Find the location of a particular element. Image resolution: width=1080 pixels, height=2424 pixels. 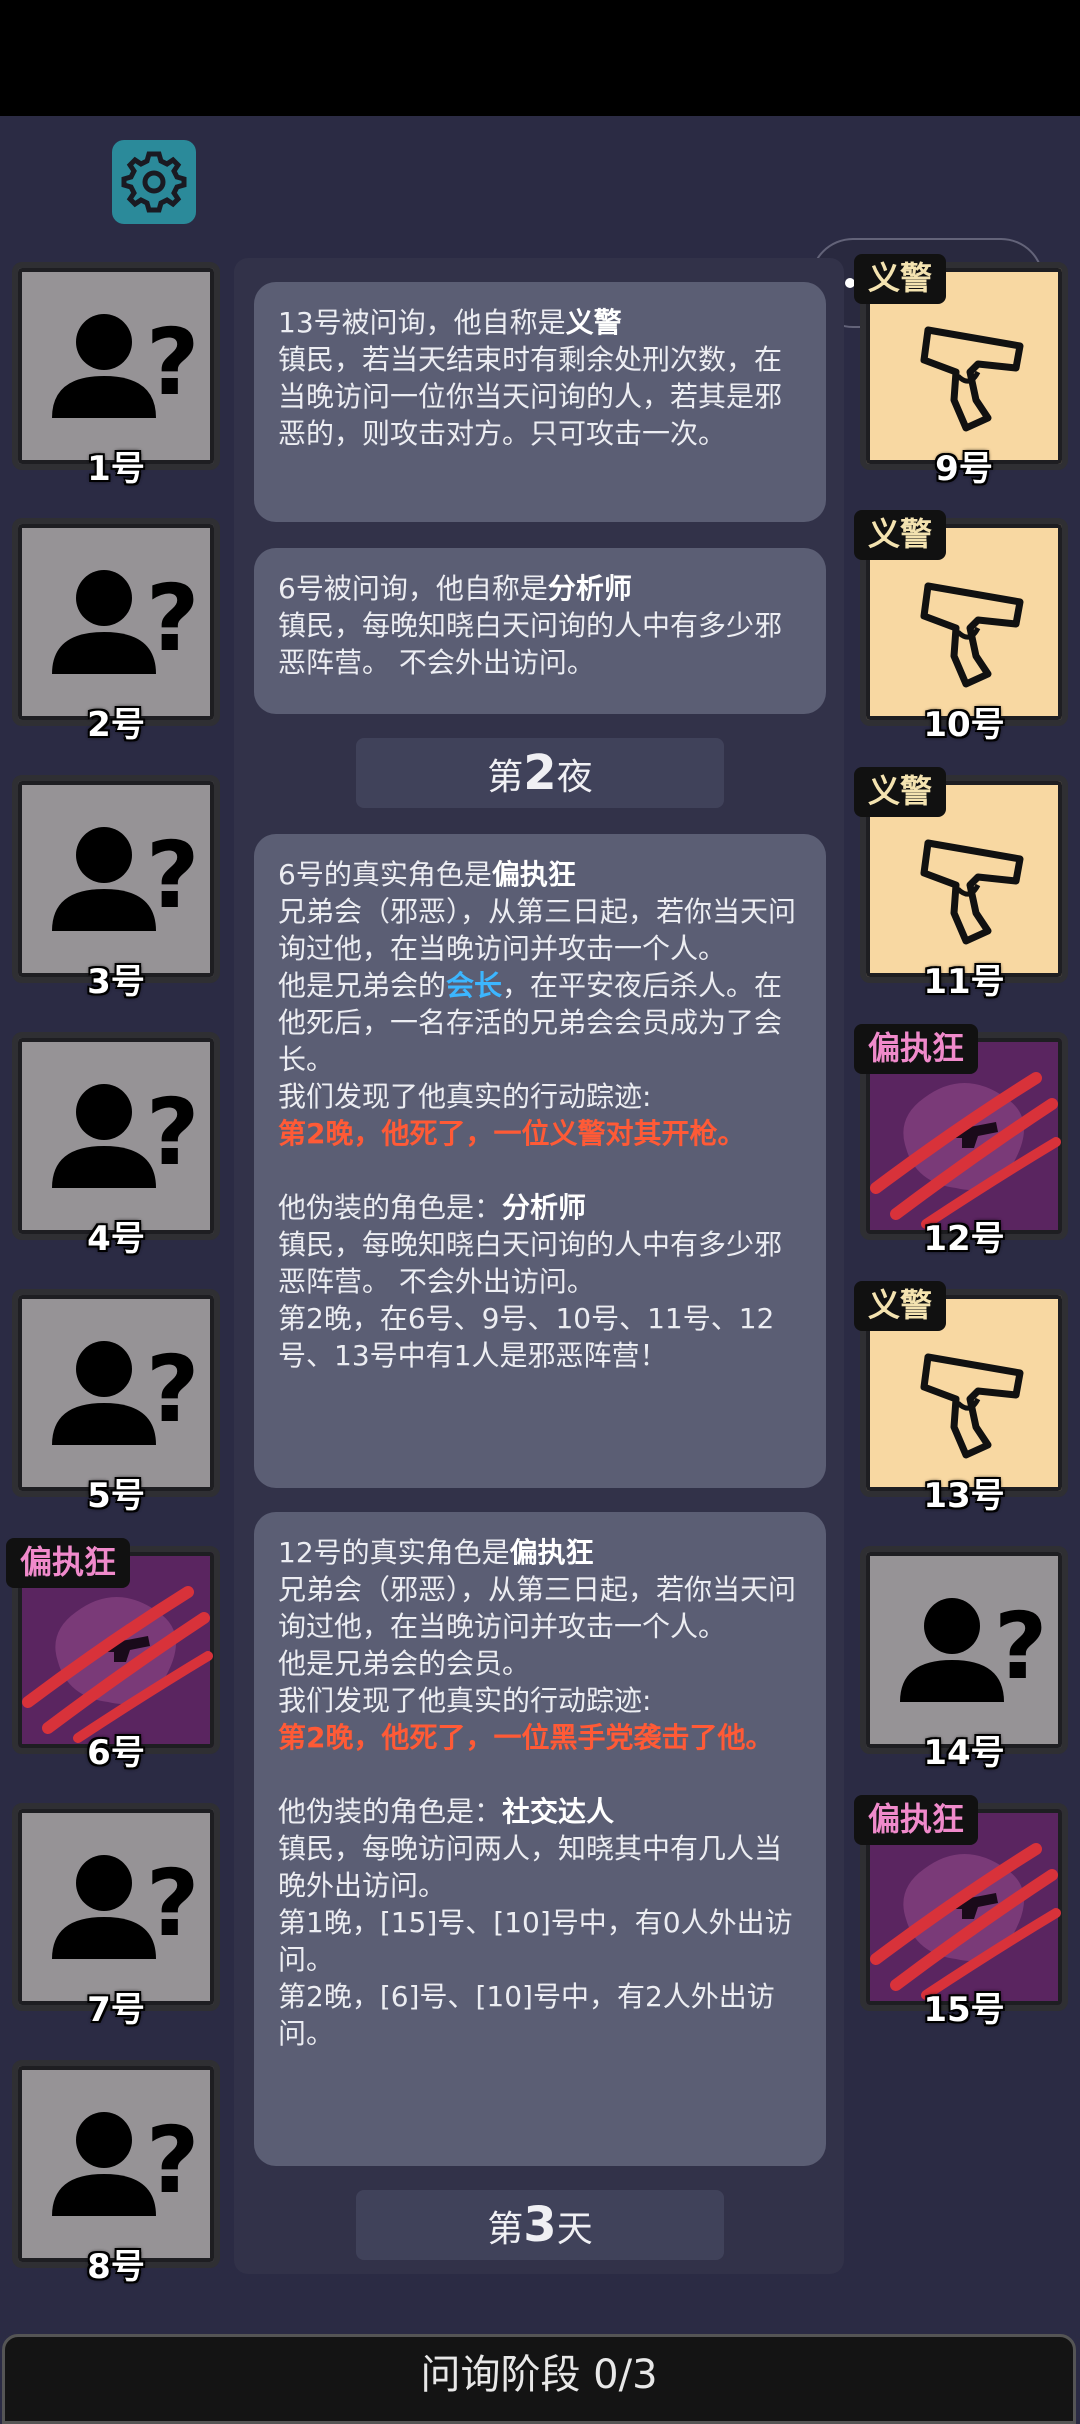

player-number: 14号 is located at coordinates (964, 1753).